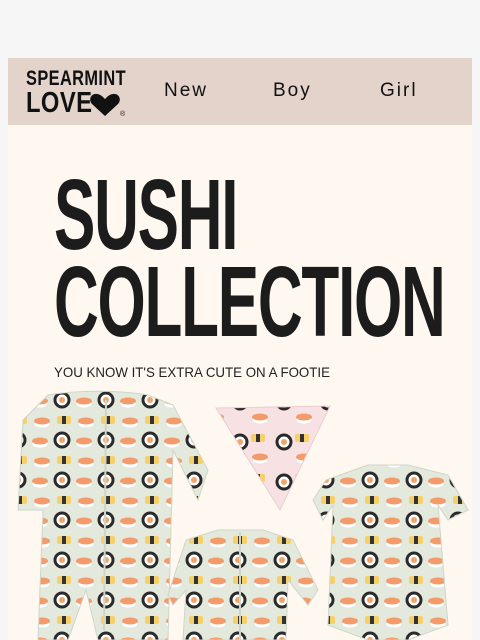  What do you see at coordinates (292, 91) in the screenshot?
I see `nav-link-boy: Boy` at bounding box center [292, 91].